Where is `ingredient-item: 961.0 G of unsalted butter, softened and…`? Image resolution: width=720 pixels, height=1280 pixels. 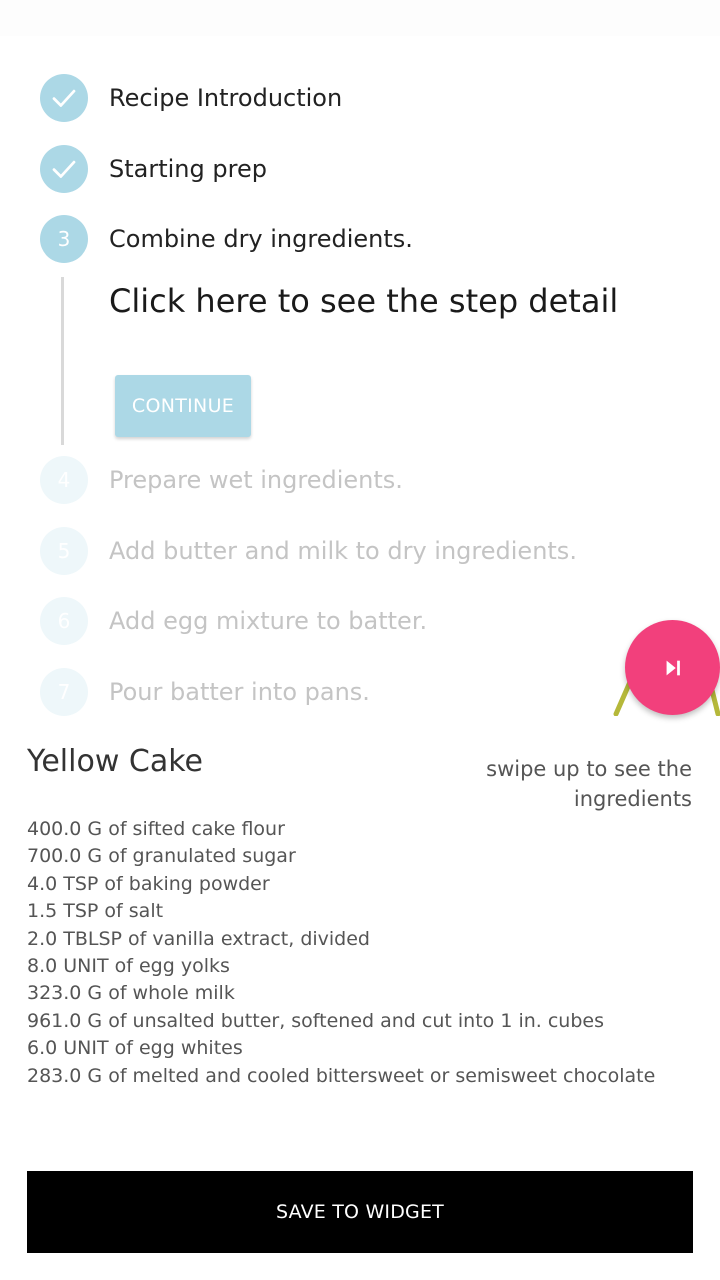 ingredient-item: 961.0 G of unsalted butter, softened and… is located at coordinates (315, 1020).